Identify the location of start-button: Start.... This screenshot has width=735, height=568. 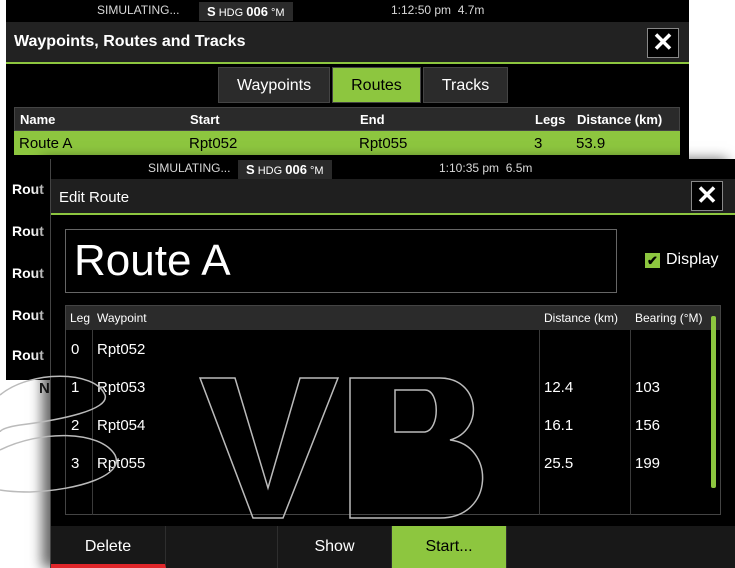
(449, 547).